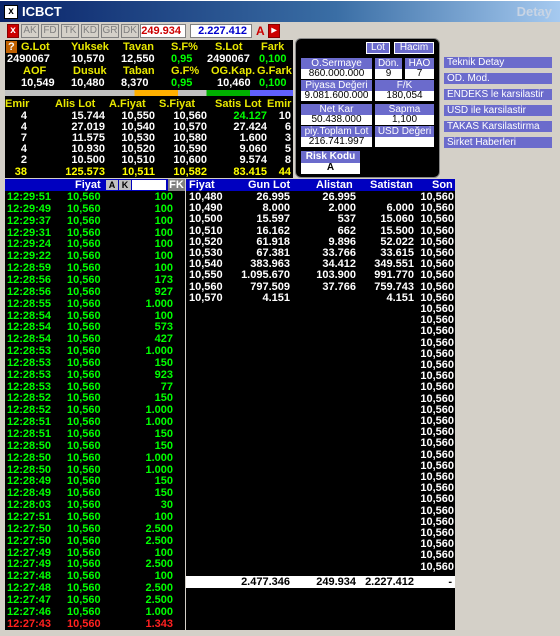 The height and width of the screenshot is (636, 560). Describe the element at coordinates (404, 120) in the screenshot. I see `sapma-value: 1,100` at that location.